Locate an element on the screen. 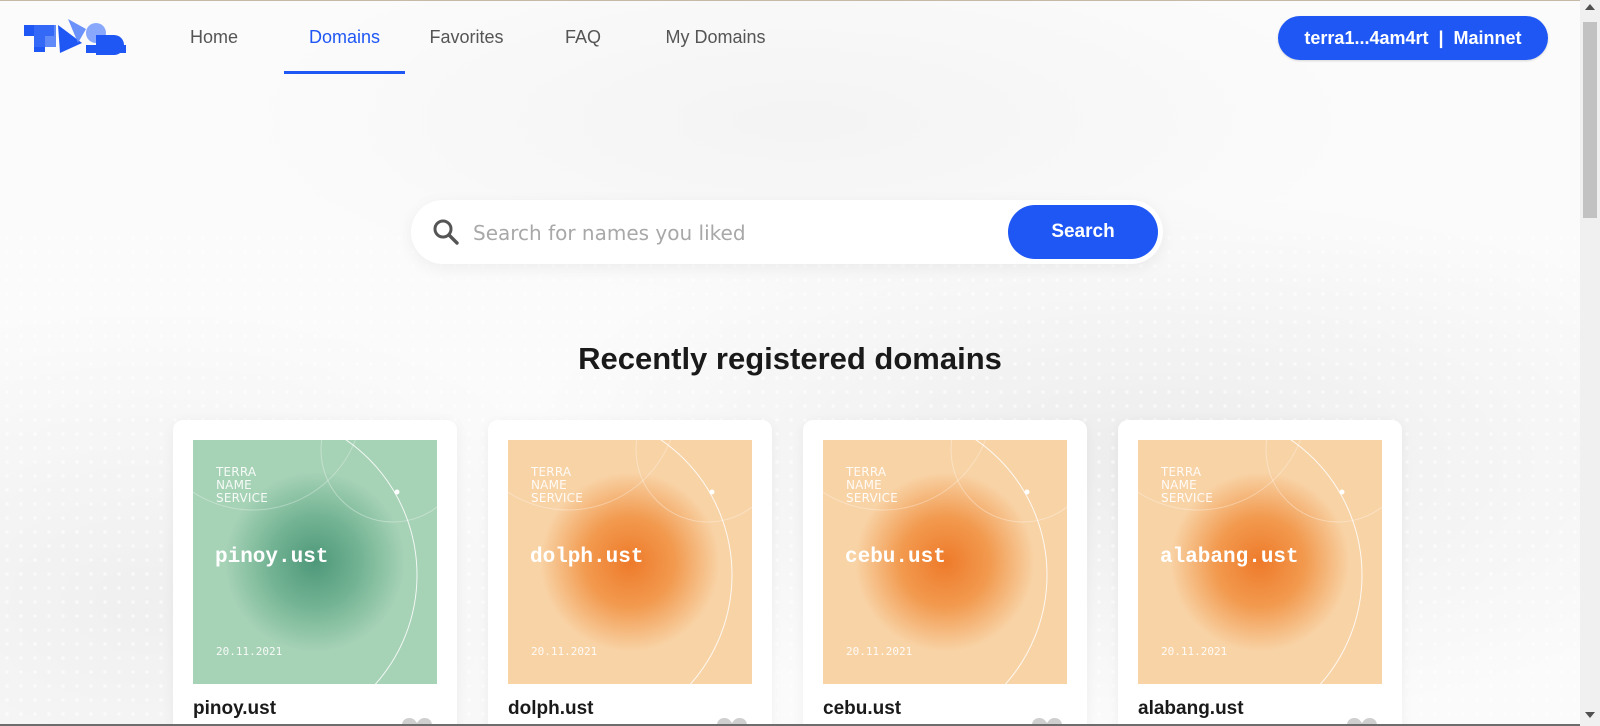 This screenshot has height=726, width=1600. recent-domains-title: Recently registered domains is located at coordinates (790, 358).